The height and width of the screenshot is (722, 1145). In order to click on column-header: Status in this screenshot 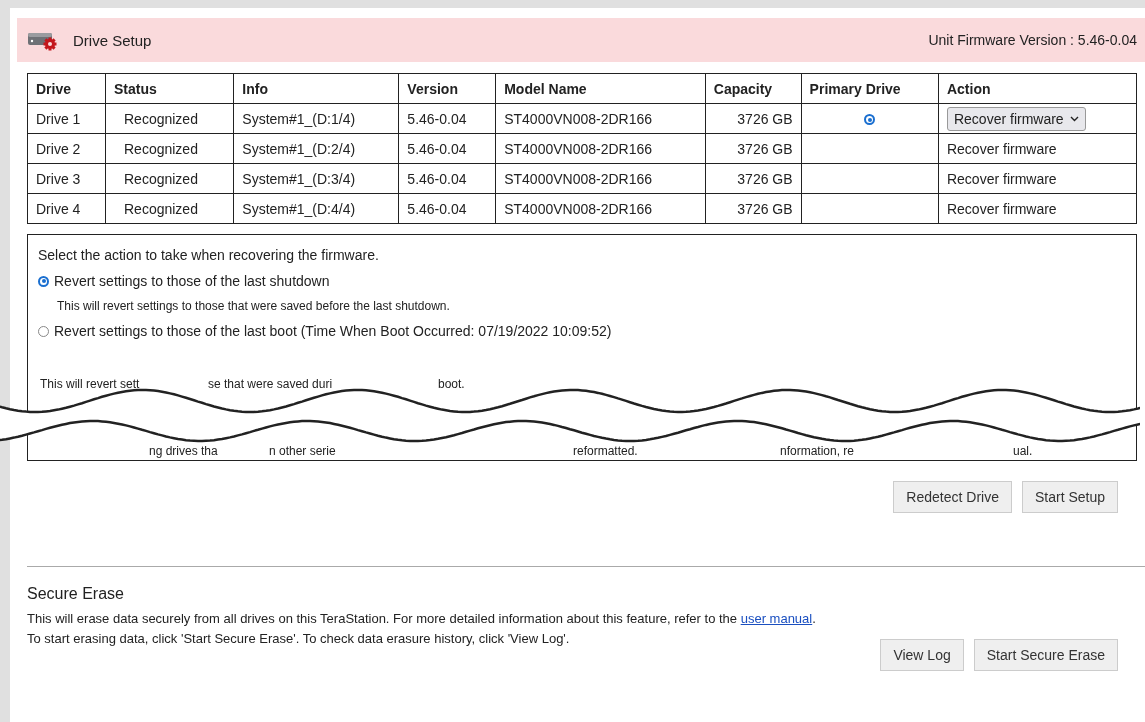, I will do `click(169, 88)`.